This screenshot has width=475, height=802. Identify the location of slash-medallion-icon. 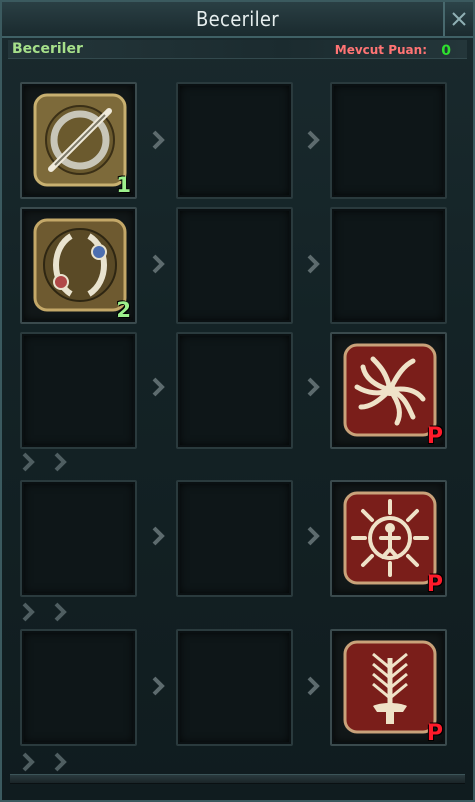
(80, 140).